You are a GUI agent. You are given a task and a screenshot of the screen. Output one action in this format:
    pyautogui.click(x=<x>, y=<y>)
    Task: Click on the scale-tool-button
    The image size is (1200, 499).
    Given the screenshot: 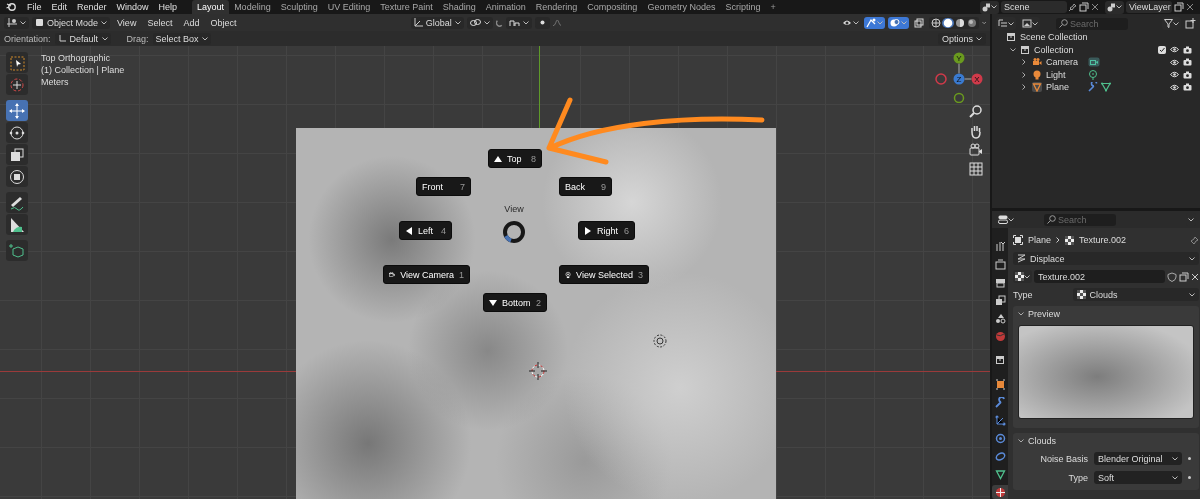 What is the action you would take?
    pyautogui.click(x=17, y=154)
    